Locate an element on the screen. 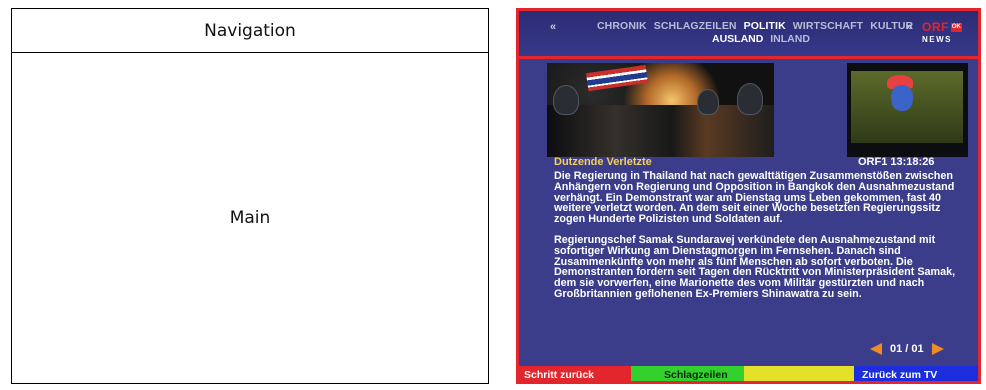  smurf-image is located at coordinates (902, 98).